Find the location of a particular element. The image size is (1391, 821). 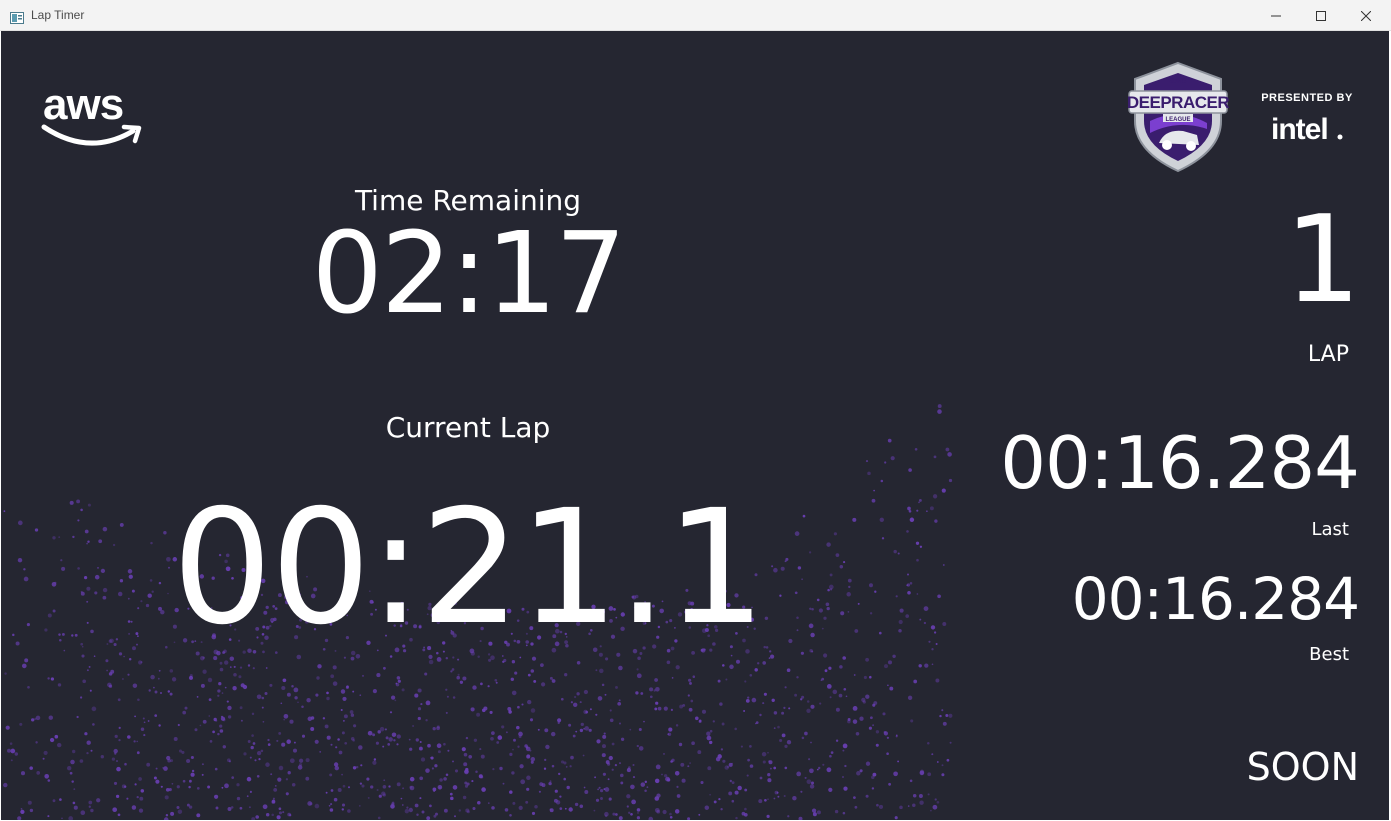

close-icon is located at coordinates (1366, 15).